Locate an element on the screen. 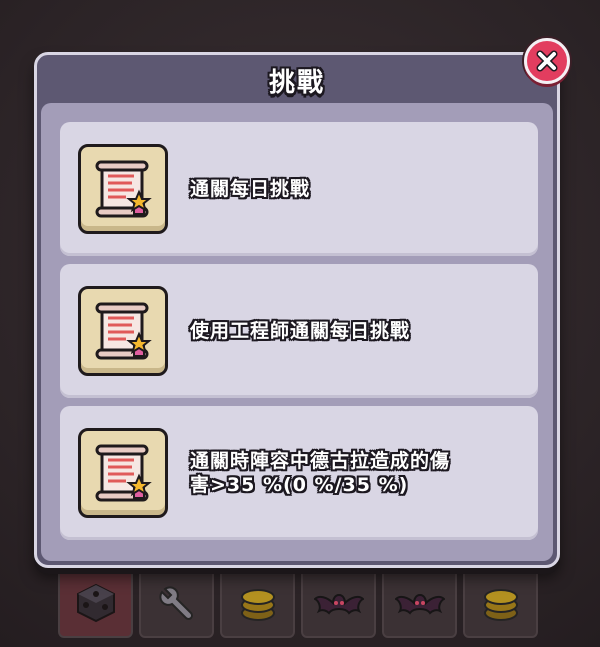 The width and height of the screenshot is (600, 647). task-label: 使用工程師通關每日挑戰 is located at coordinates (300, 331).